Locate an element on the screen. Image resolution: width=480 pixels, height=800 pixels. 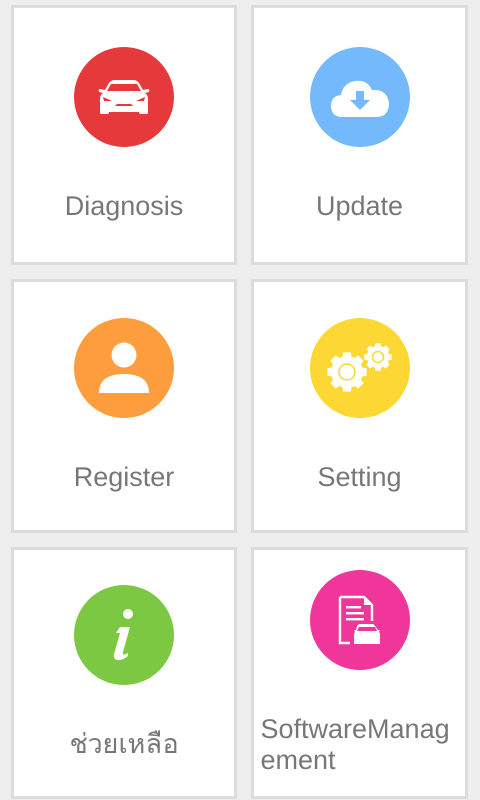
menu-tile: Register is located at coordinates (124, 406).